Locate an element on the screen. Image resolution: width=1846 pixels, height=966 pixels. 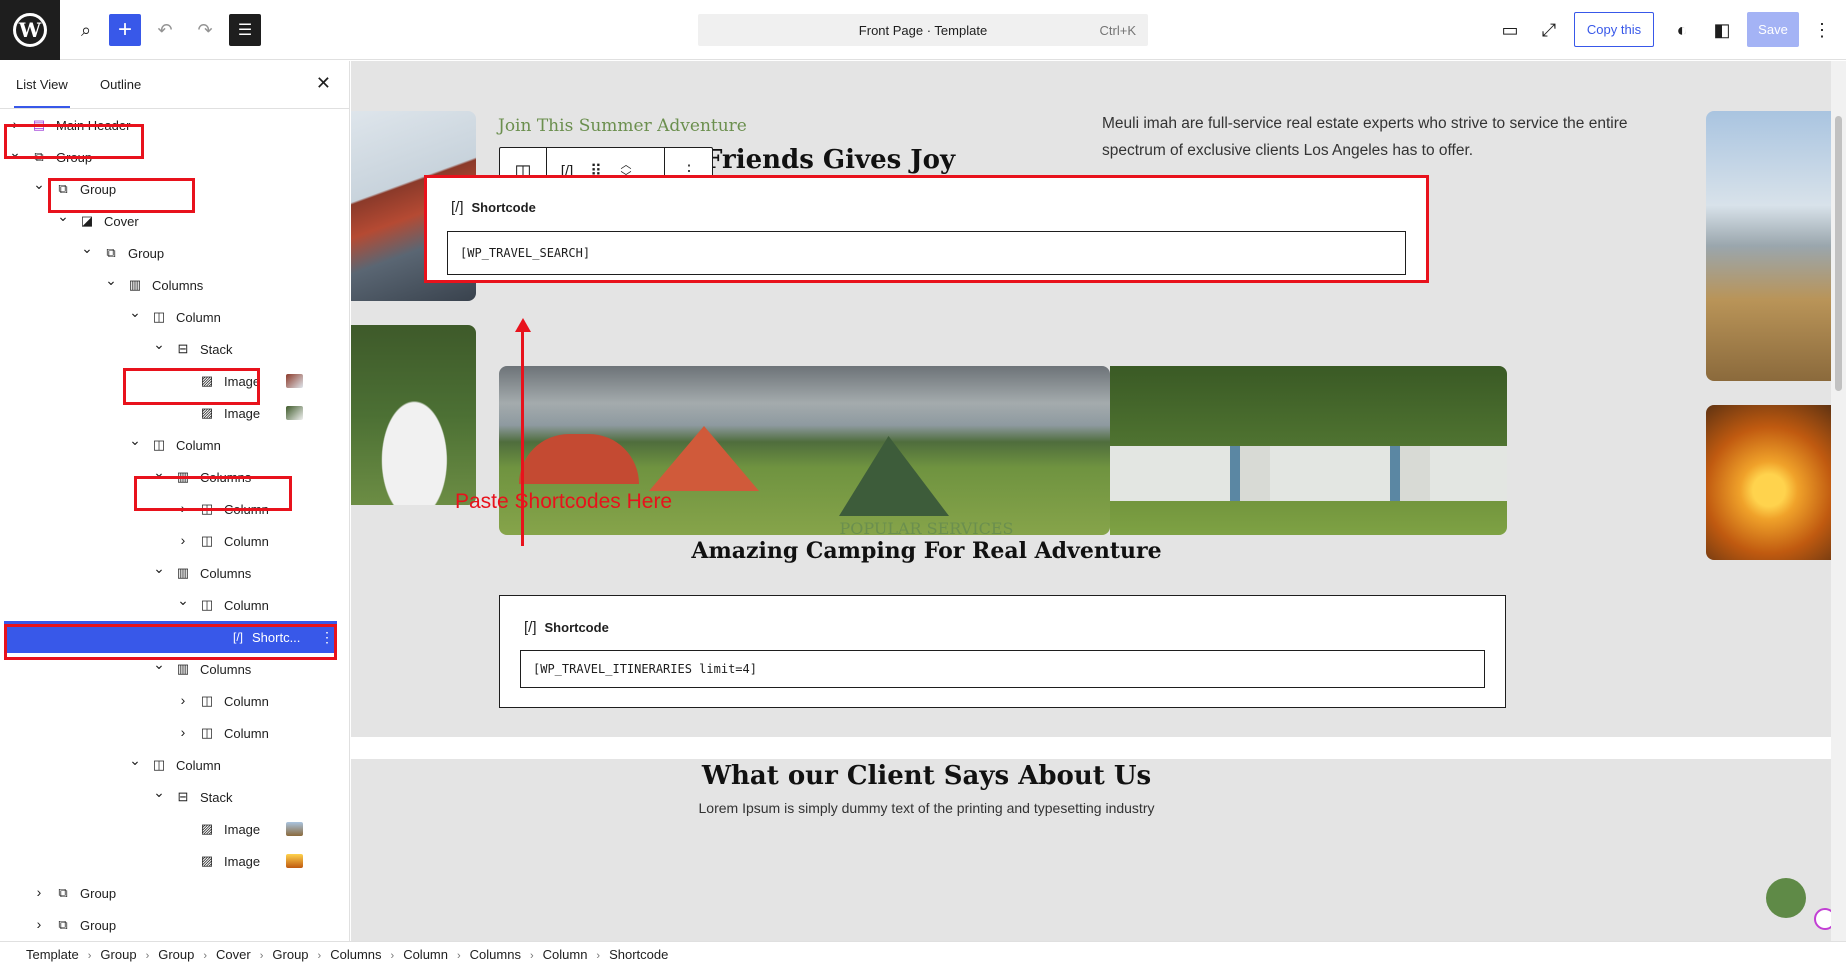
image-thumbnail is located at coordinates (294, 861).